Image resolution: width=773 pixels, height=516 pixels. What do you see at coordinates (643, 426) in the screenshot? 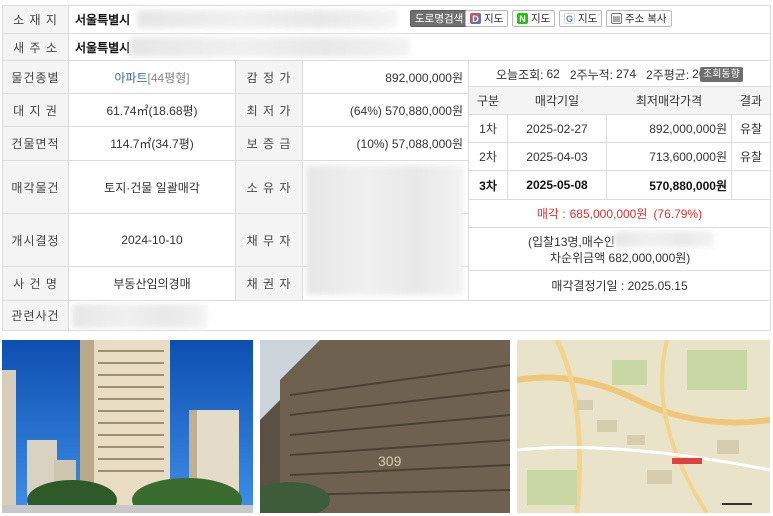
I see `location-map-photo` at bounding box center [643, 426].